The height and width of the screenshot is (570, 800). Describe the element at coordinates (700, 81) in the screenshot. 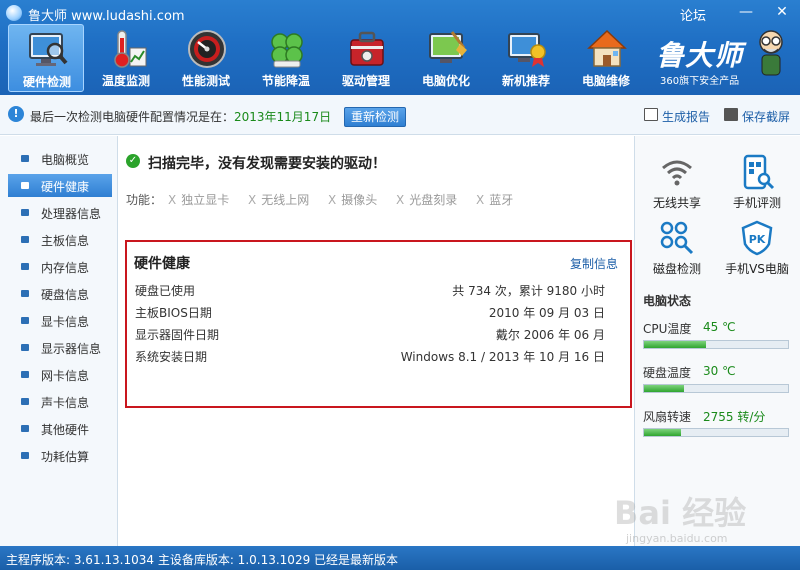

I see `brand-subtitle: 360旗下安全产品` at that location.